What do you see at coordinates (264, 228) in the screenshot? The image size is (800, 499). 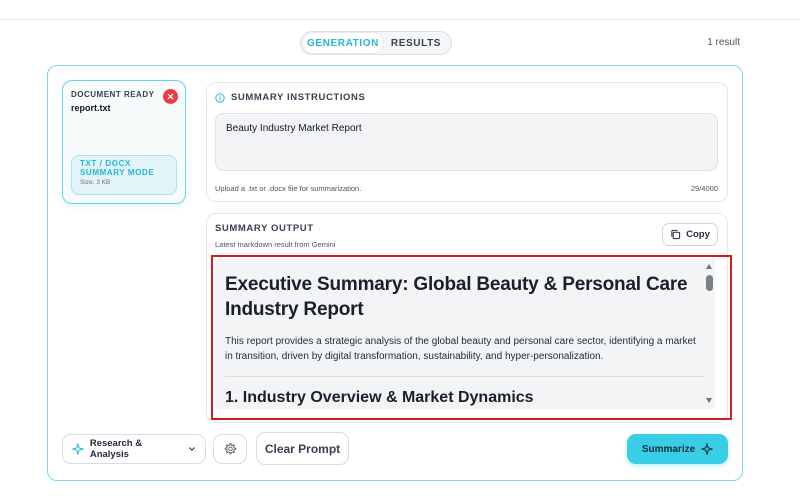 I see `output-title: SUMMARY OUTPUT` at bounding box center [264, 228].